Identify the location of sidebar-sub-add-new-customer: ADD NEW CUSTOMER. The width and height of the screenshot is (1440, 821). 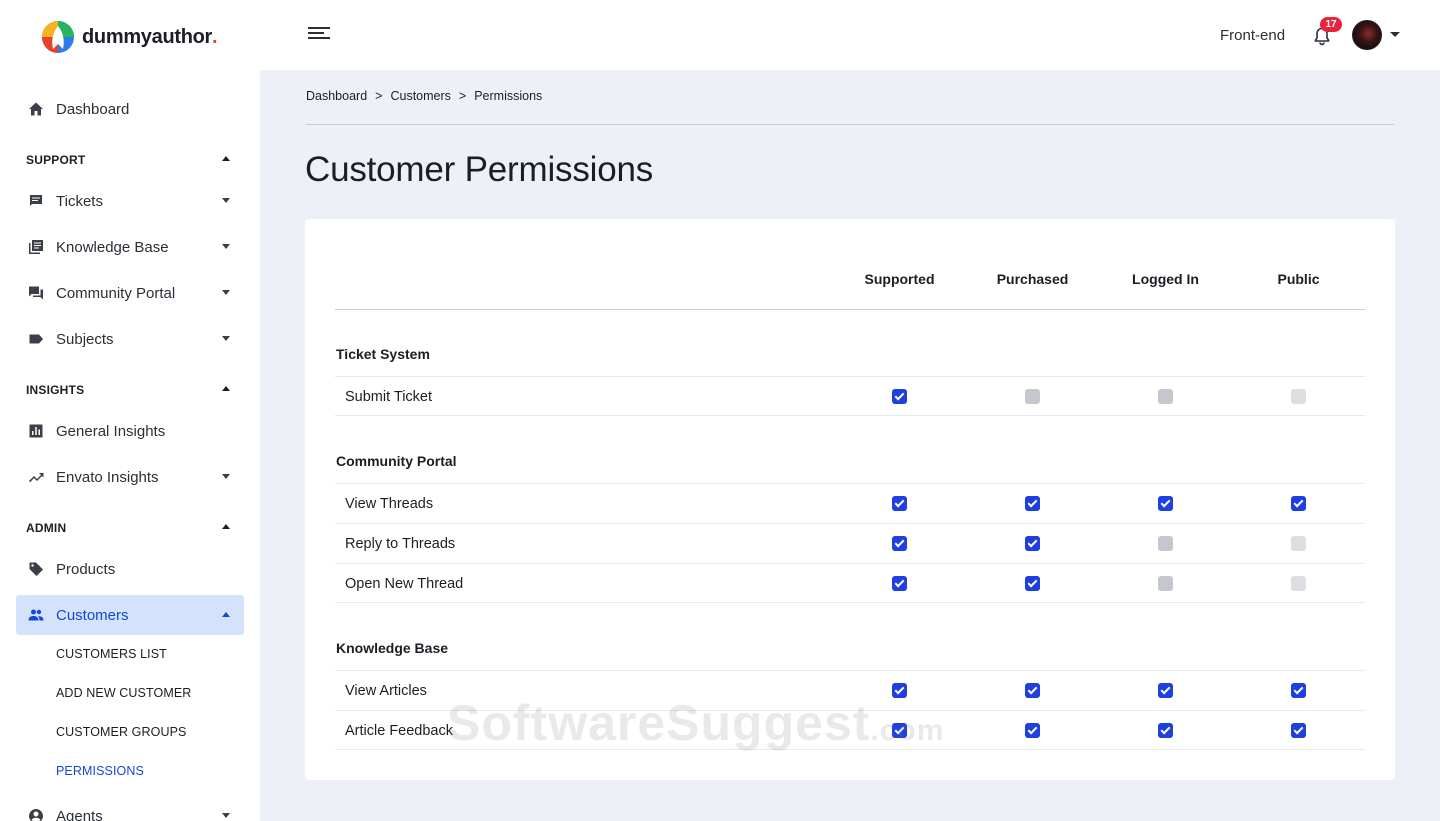
(123, 693).